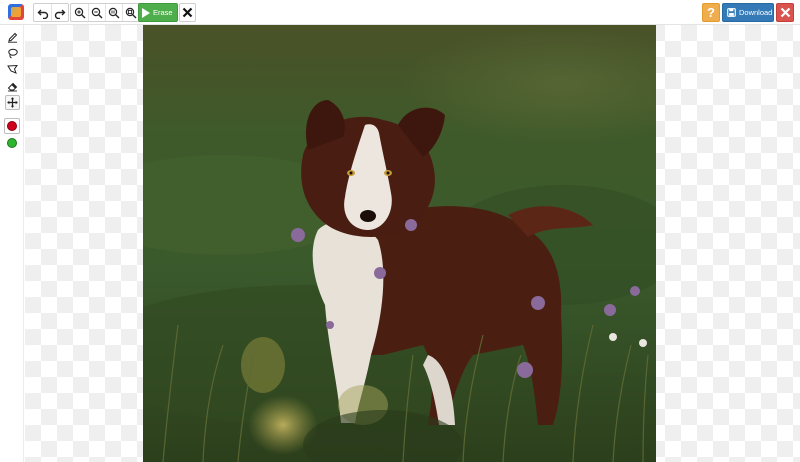  I want to click on exit-button, so click(785, 12).